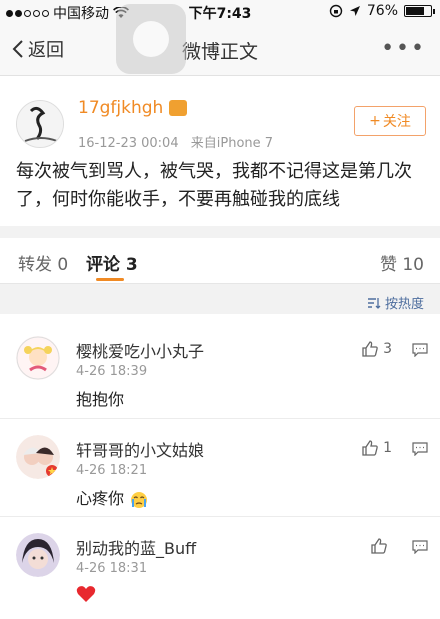  I want to click on author-name: 17gfjkhgh, so click(120, 108).